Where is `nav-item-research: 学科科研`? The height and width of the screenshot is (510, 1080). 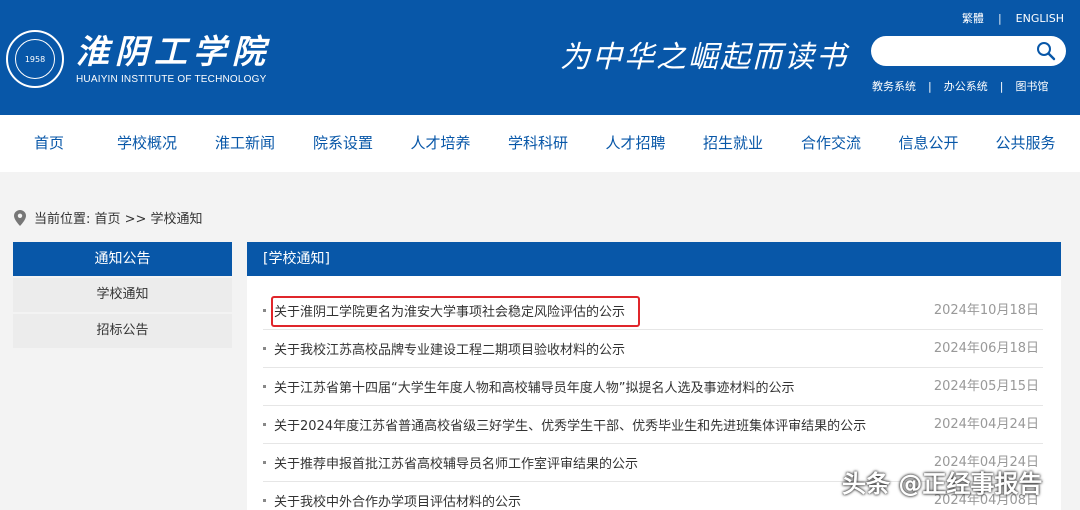 nav-item-research: 学科科研 is located at coordinates (538, 143).